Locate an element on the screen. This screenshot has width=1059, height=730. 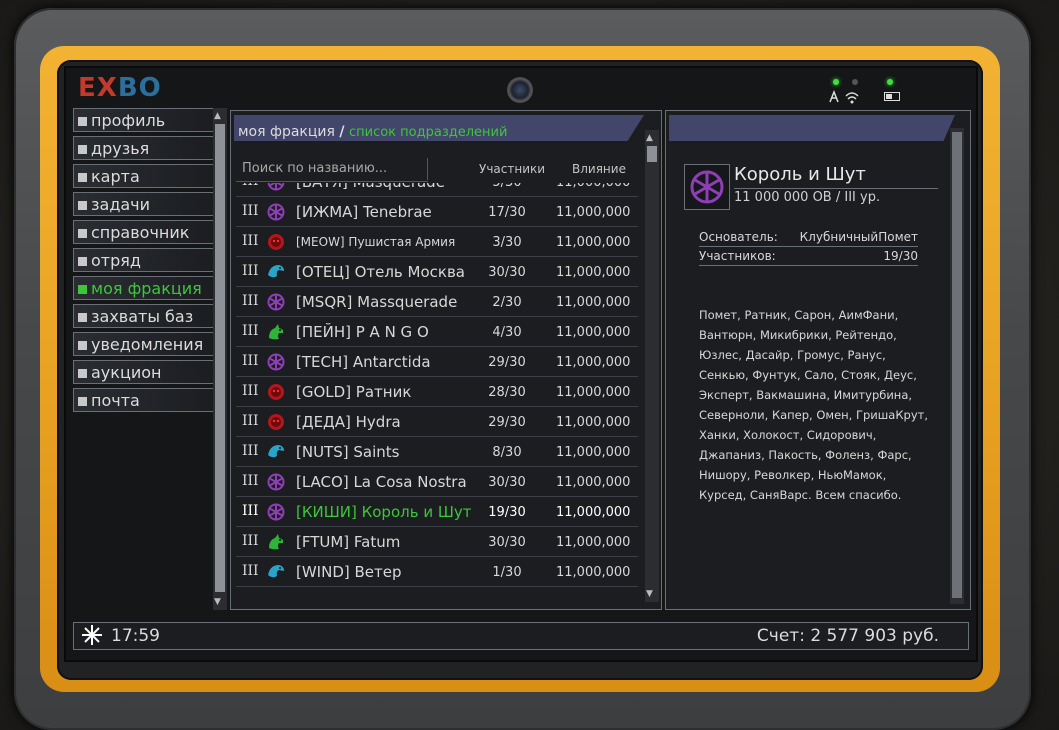
breadcrumb: моя фракция / список подразделений is located at coordinates (372, 132).